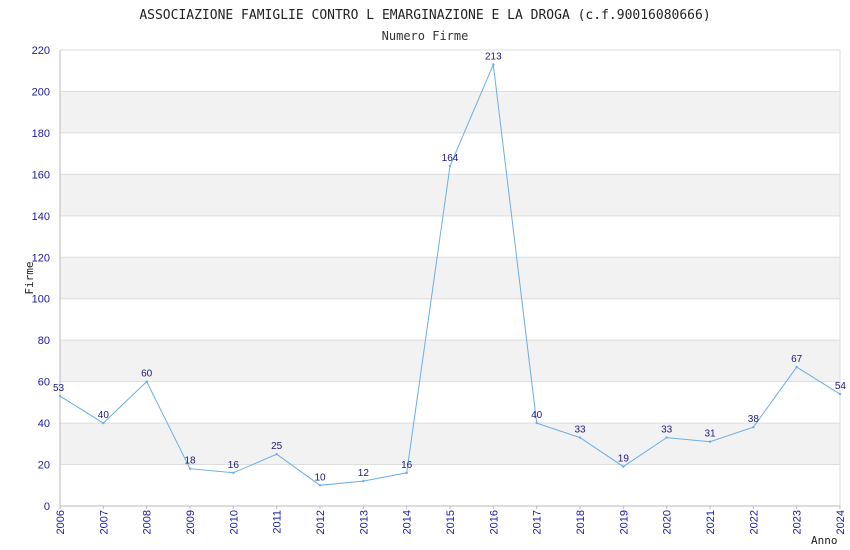  Describe the element at coordinates (624, 459) in the screenshot. I see `data-label: 19` at that location.